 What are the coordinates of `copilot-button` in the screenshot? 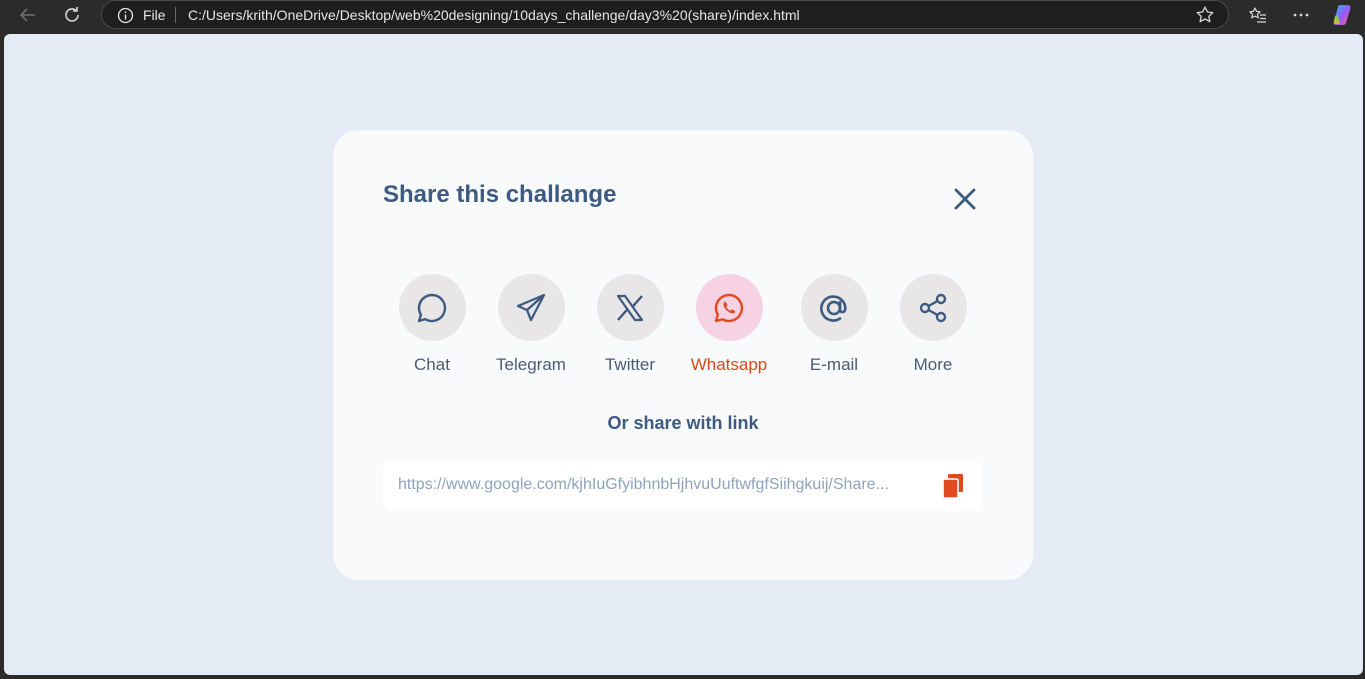 It's located at (1343, 15).